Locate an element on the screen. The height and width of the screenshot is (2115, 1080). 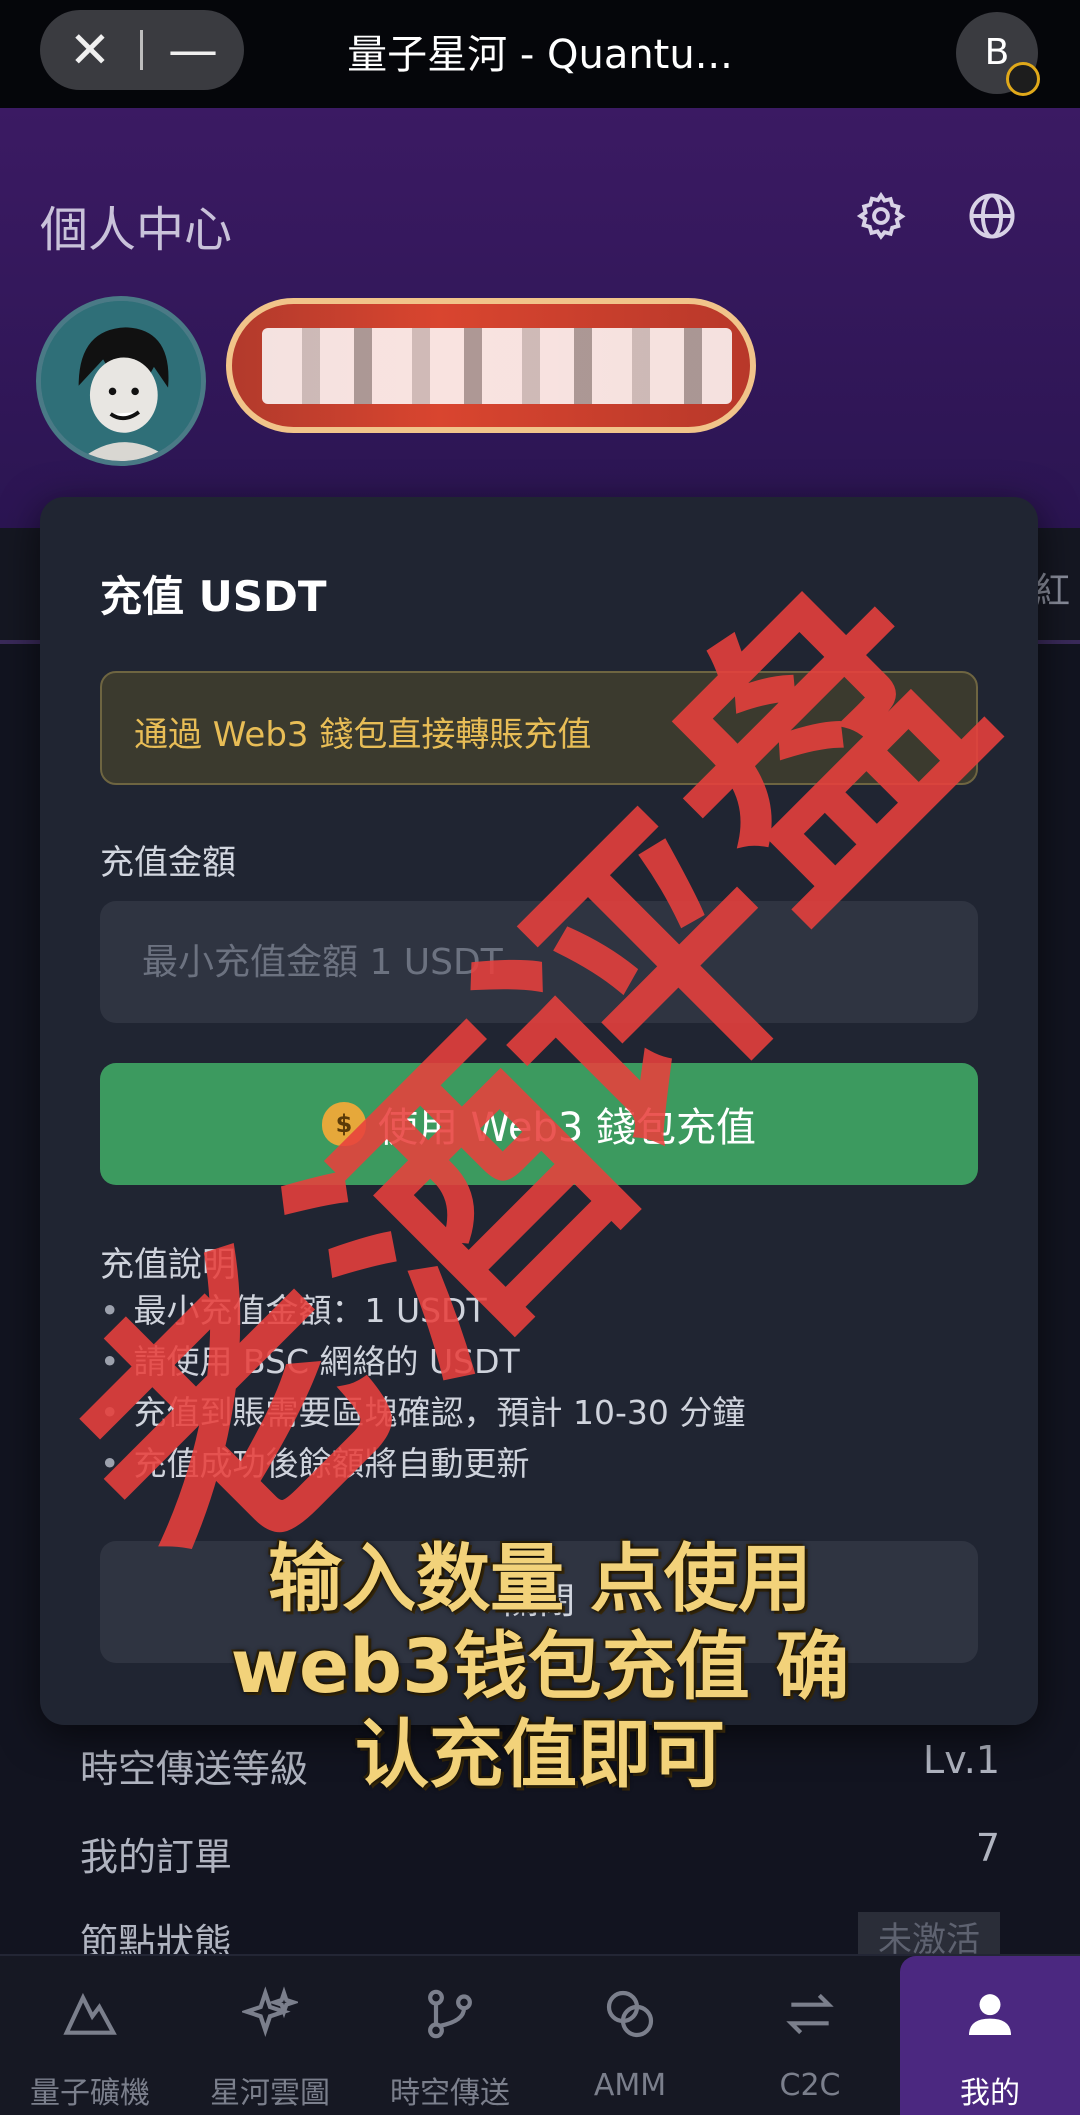
pay-button-label: 使用 Web3 錢包充值 is located at coordinates (567, 1128).